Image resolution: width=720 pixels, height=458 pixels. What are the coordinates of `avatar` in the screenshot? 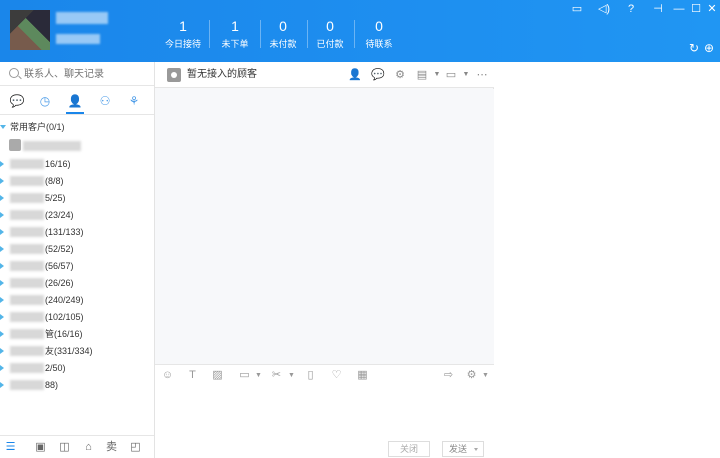 It's located at (30, 30).